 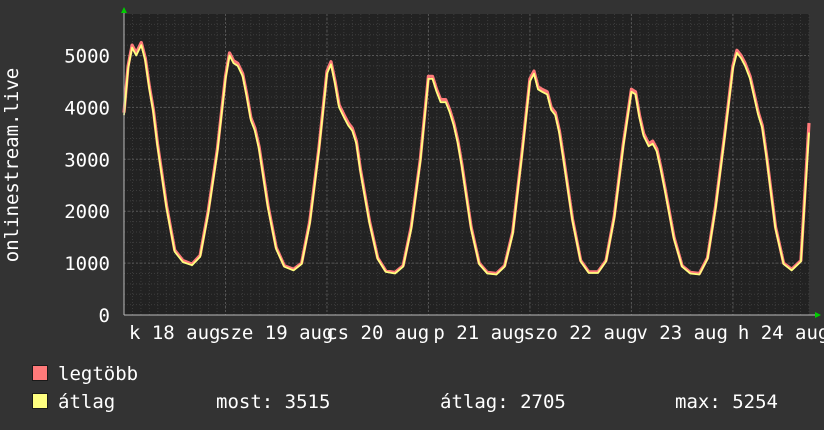 What do you see at coordinates (87, 57) in the screenshot?
I see `y-tick-label: 5000` at bounding box center [87, 57].